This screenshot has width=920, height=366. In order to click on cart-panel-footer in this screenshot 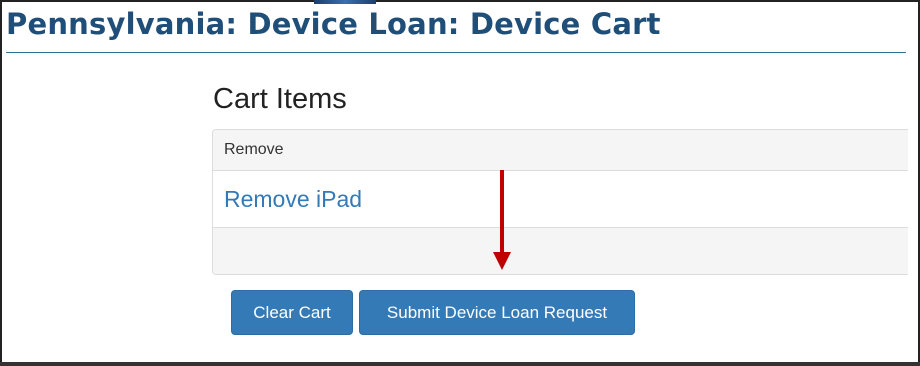, I will do `click(560, 251)`.